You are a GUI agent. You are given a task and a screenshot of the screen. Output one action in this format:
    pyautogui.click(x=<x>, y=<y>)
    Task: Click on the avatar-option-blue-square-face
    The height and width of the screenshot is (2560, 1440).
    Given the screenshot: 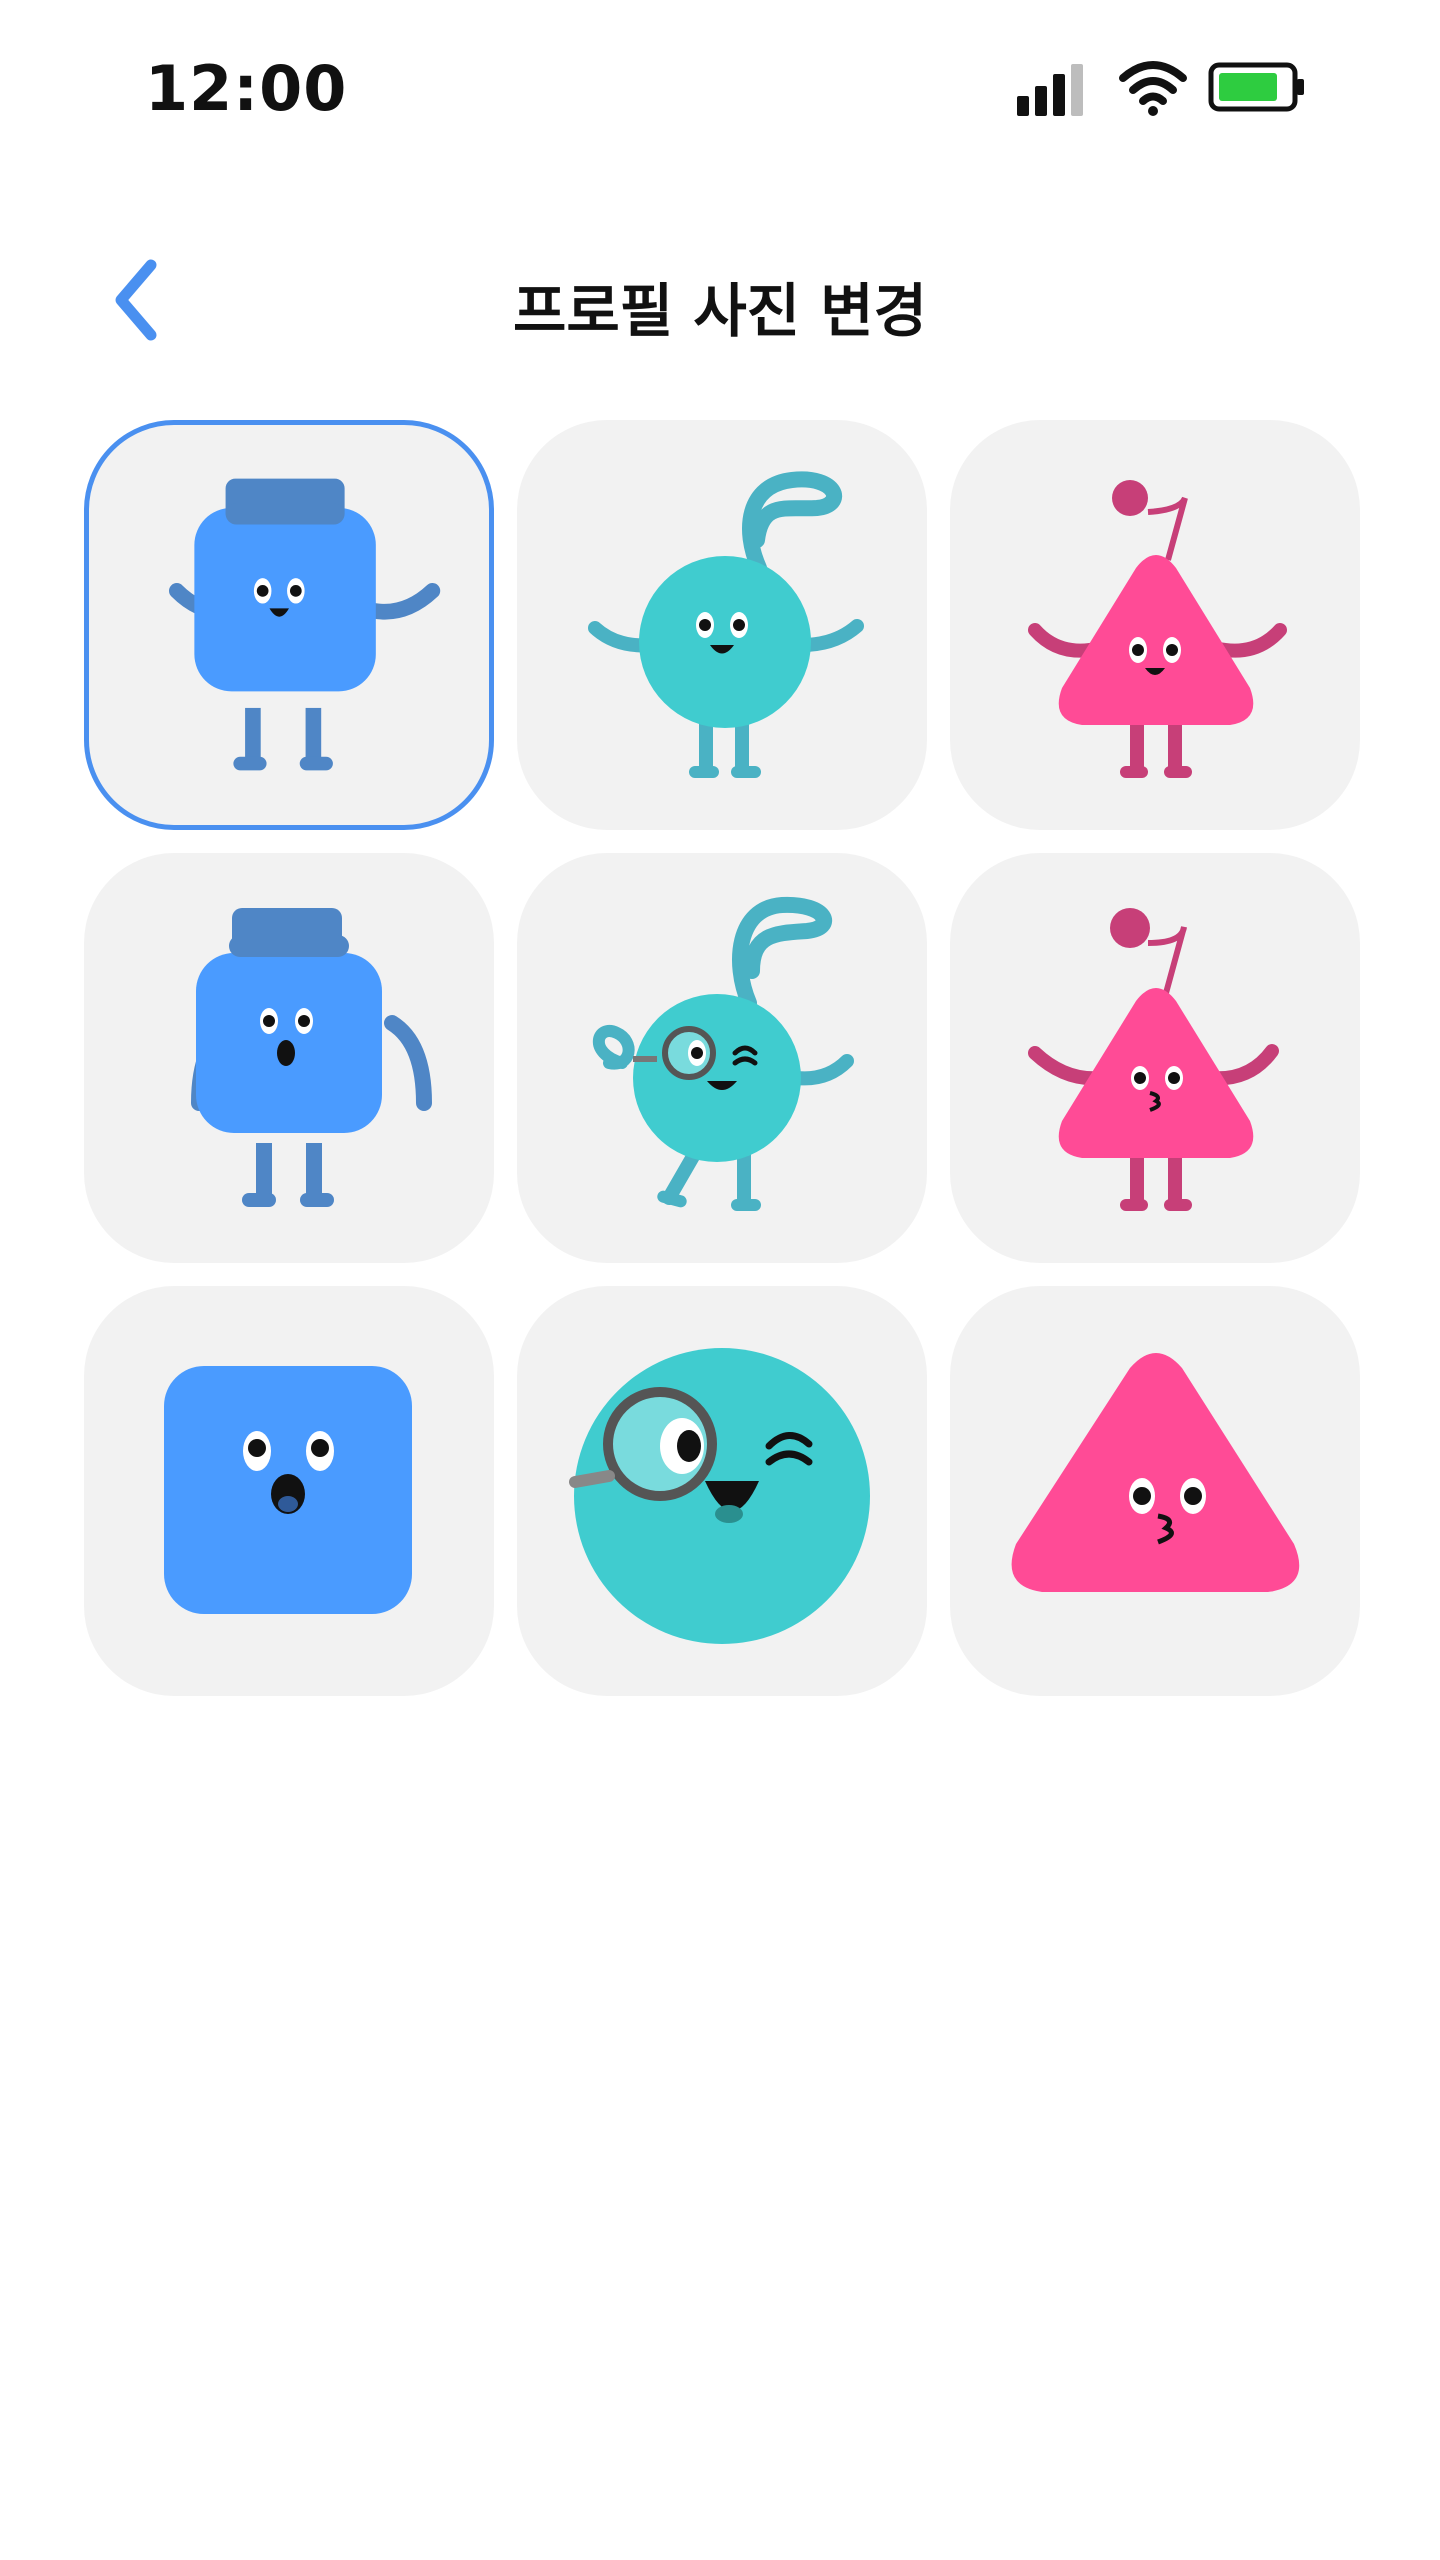 What is the action you would take?
    pyautogui.click(x=289, y=1491)
    